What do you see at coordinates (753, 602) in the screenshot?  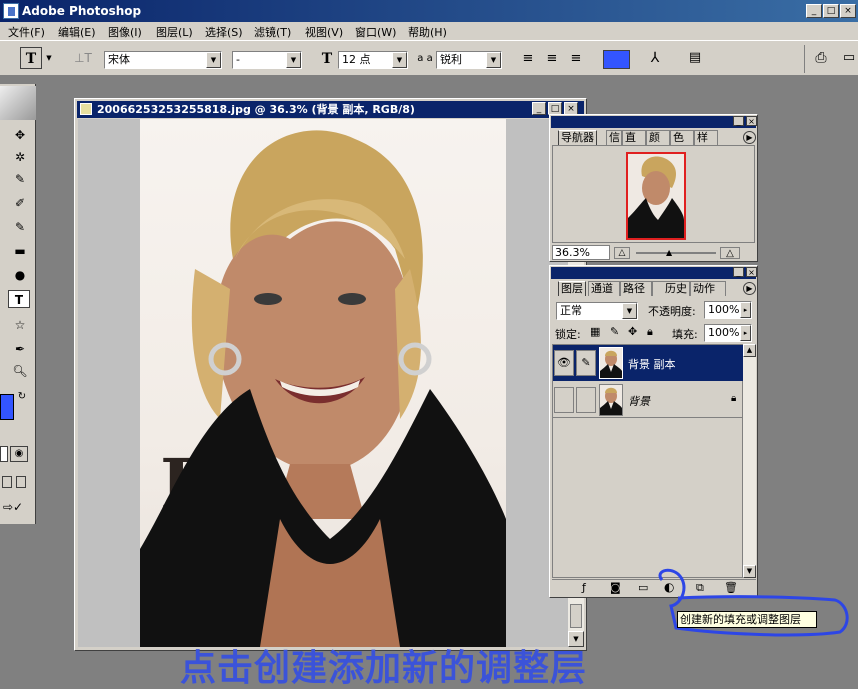 I see `annotation-overlay` at bounding box center [753, 602].